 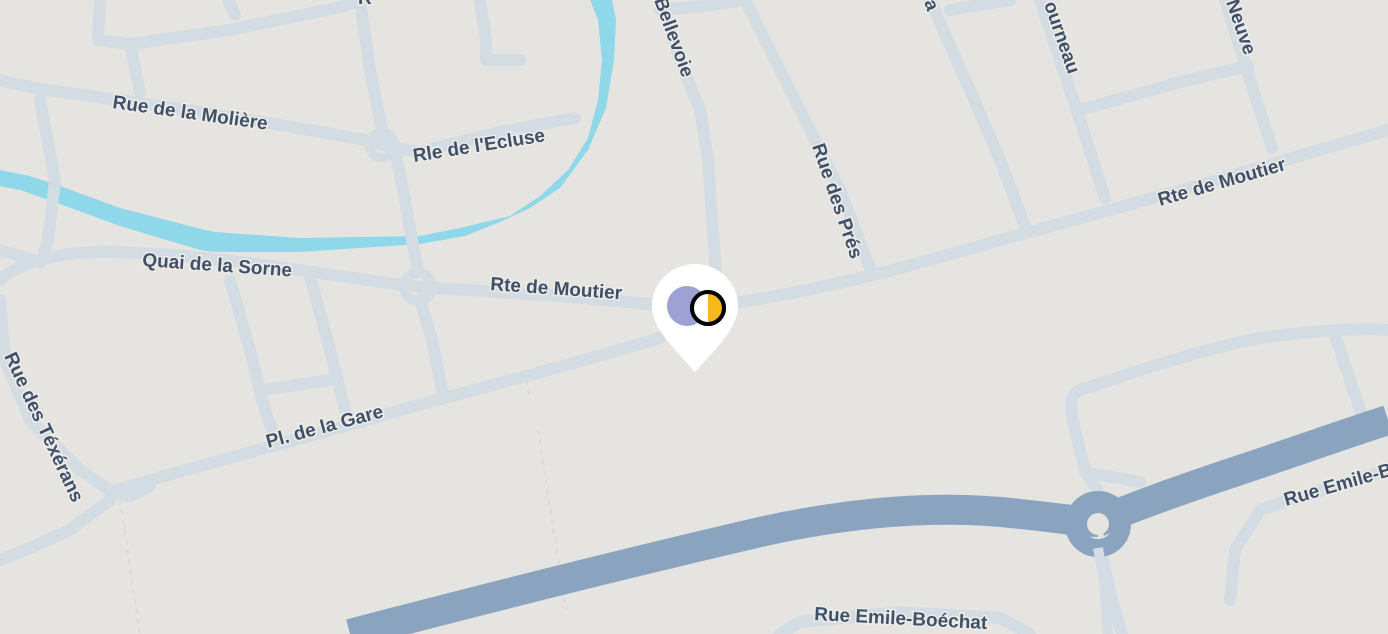 What do you see at coordinates (325, 426) in the screenshot?
I see `label-pl-de-la-gare: Pl. de la Gare` at bounding box center [325, 426].